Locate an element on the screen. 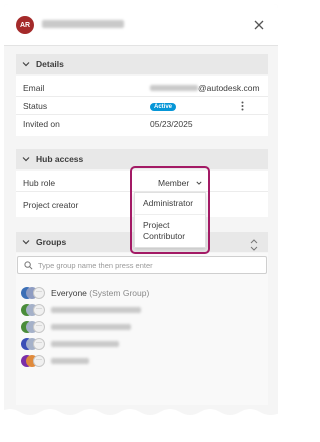 The image size is (320, 442). search-placeholder: Type group name then press enter is located at coordinates (95, 265).